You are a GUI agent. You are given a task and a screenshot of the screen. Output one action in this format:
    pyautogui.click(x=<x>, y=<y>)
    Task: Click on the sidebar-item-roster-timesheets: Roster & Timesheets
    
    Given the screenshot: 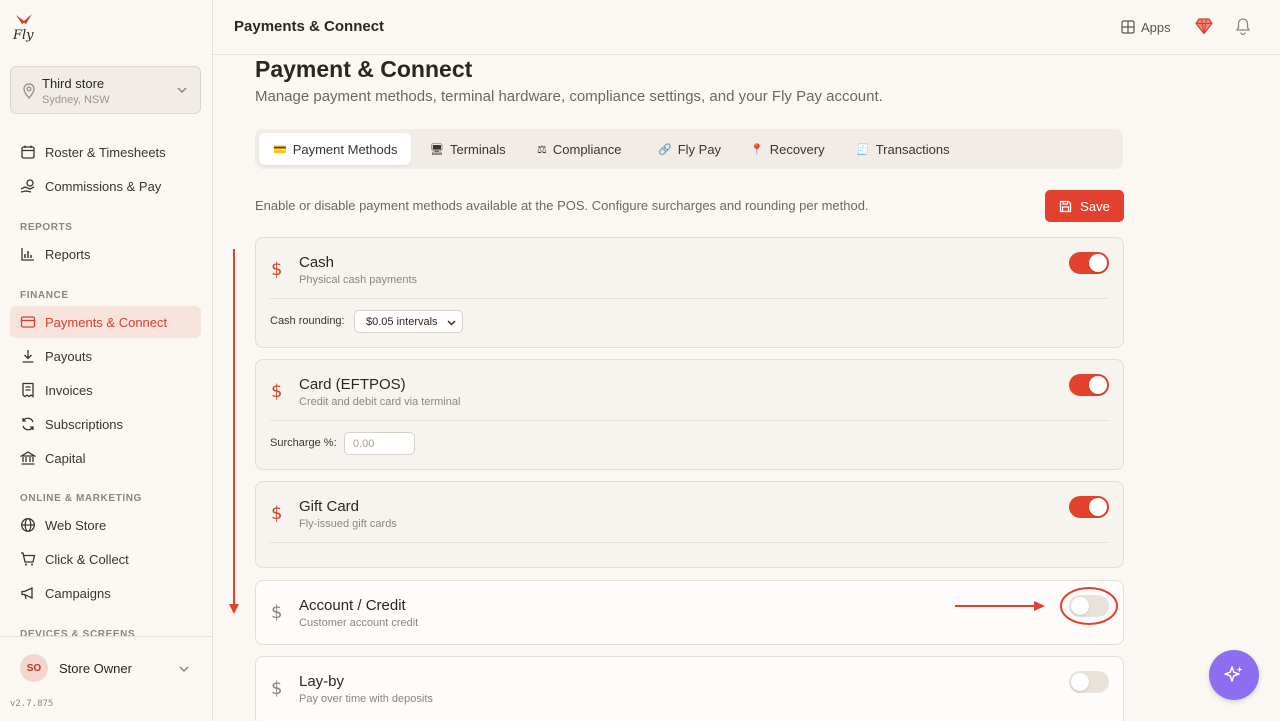 What is the action you would take?
    pyautogui.click(x=105, y=152)
    